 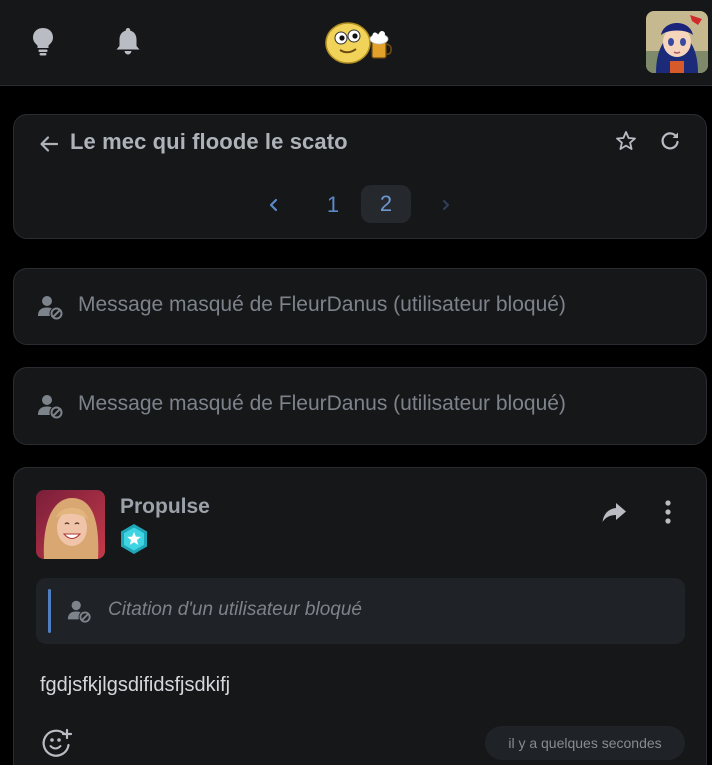 I want to click on quote-bar, so click(x=49, y=611).